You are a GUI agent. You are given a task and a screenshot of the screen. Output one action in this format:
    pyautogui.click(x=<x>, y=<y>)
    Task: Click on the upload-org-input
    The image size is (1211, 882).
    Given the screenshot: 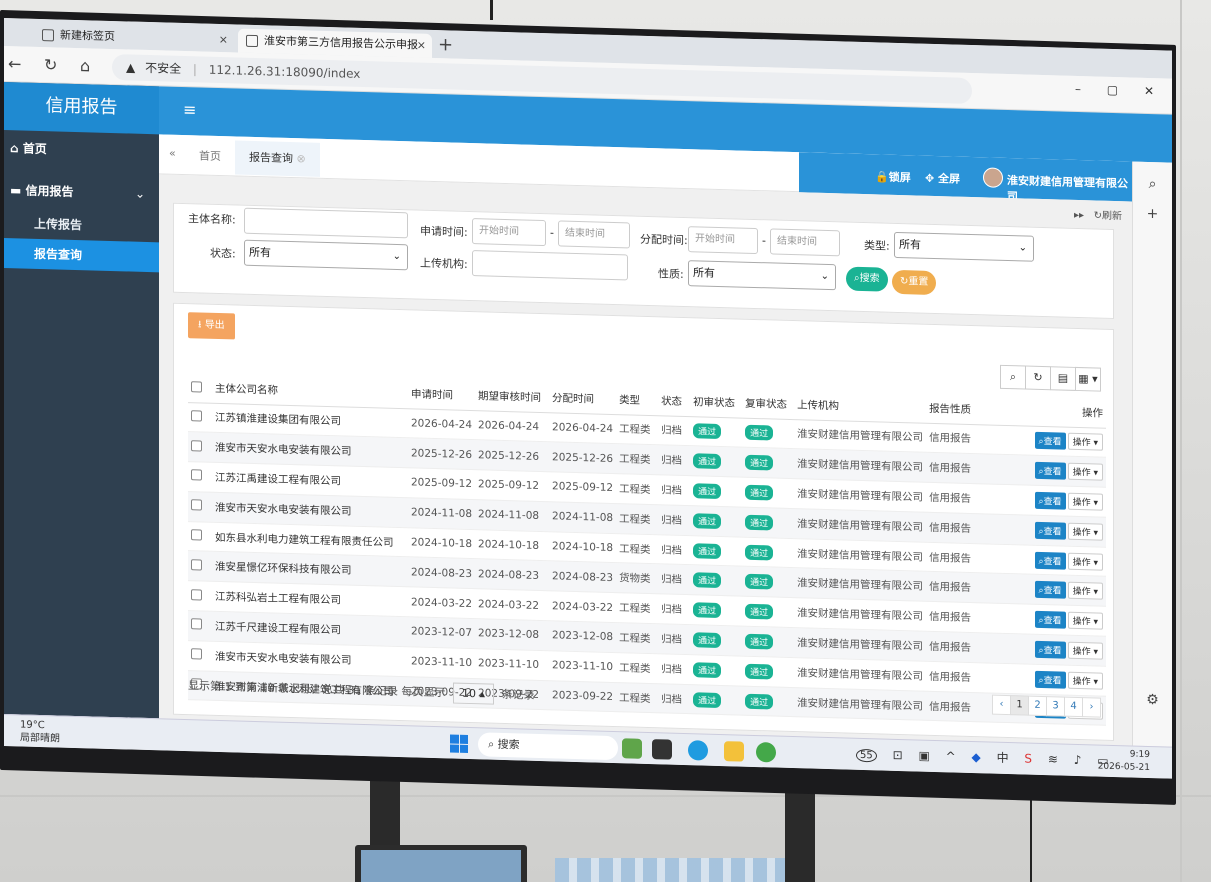 What is the action you would take?
    pyautogui.click(x=550, y=265)
    